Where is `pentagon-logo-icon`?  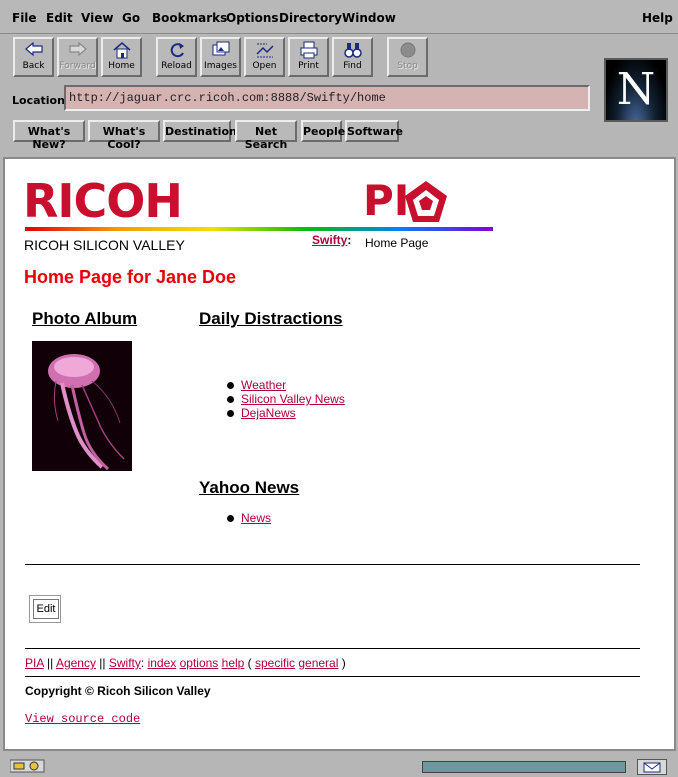
pentagon-logo-icon is located at coordinates (426, 201).